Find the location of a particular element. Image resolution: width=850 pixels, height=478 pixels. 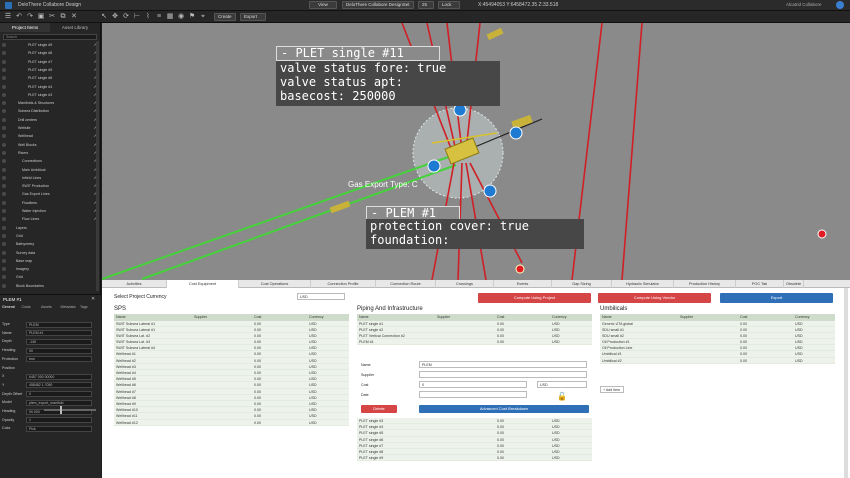

property-value: 1 is located at coordinates (59, 420).